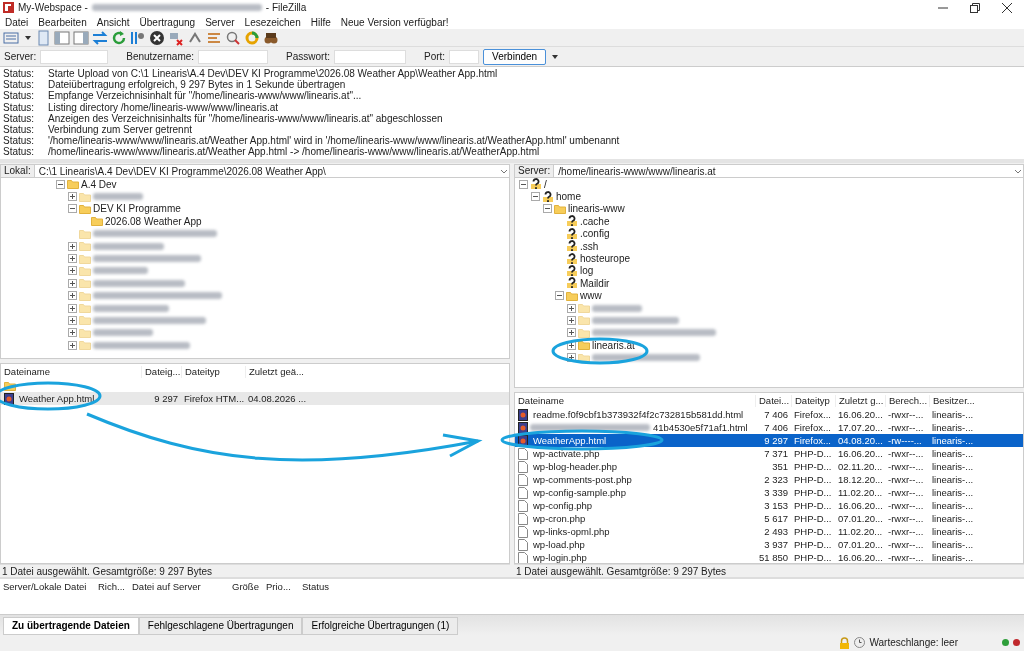 The height and width of the screenshot is (651, 1024). What do you see at coordinates (913, 643) in the screenshot?
I see `queue-status: Warteschlange: leer` at bounding box center [913, 643].